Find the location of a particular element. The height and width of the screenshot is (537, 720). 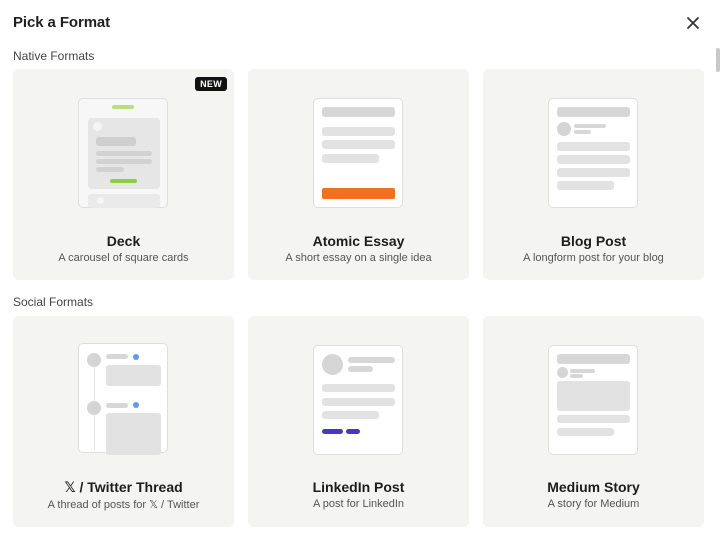

format-card-blog-post: Blog Post A longform post for your blog is located at coordinates (593, 174).